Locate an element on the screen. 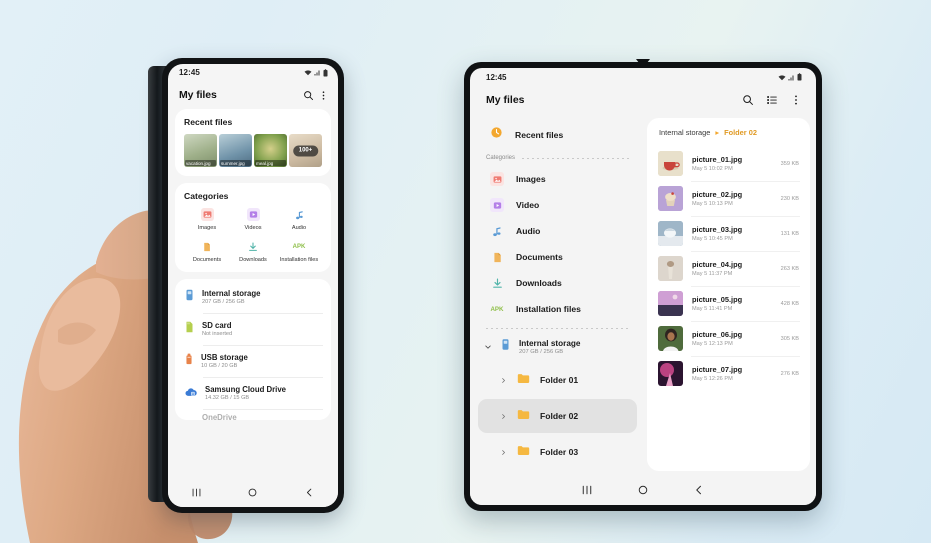  storage-item-name: USB storage is located at coordinates (224, 357).